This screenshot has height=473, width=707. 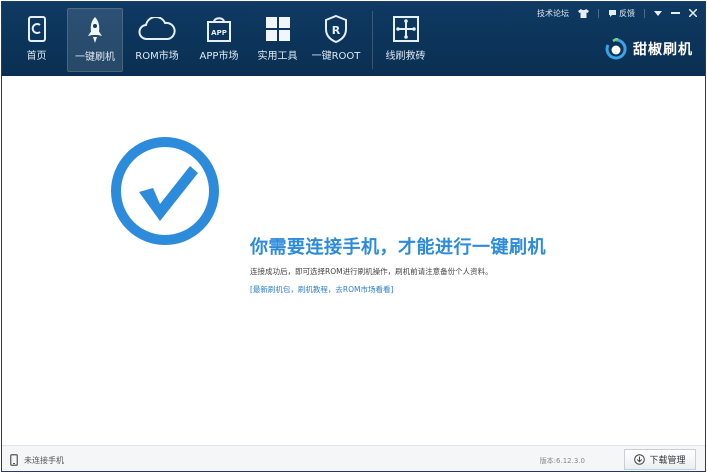 I want to click on forum-link: 技术论坛, so click(x=553, y=13).